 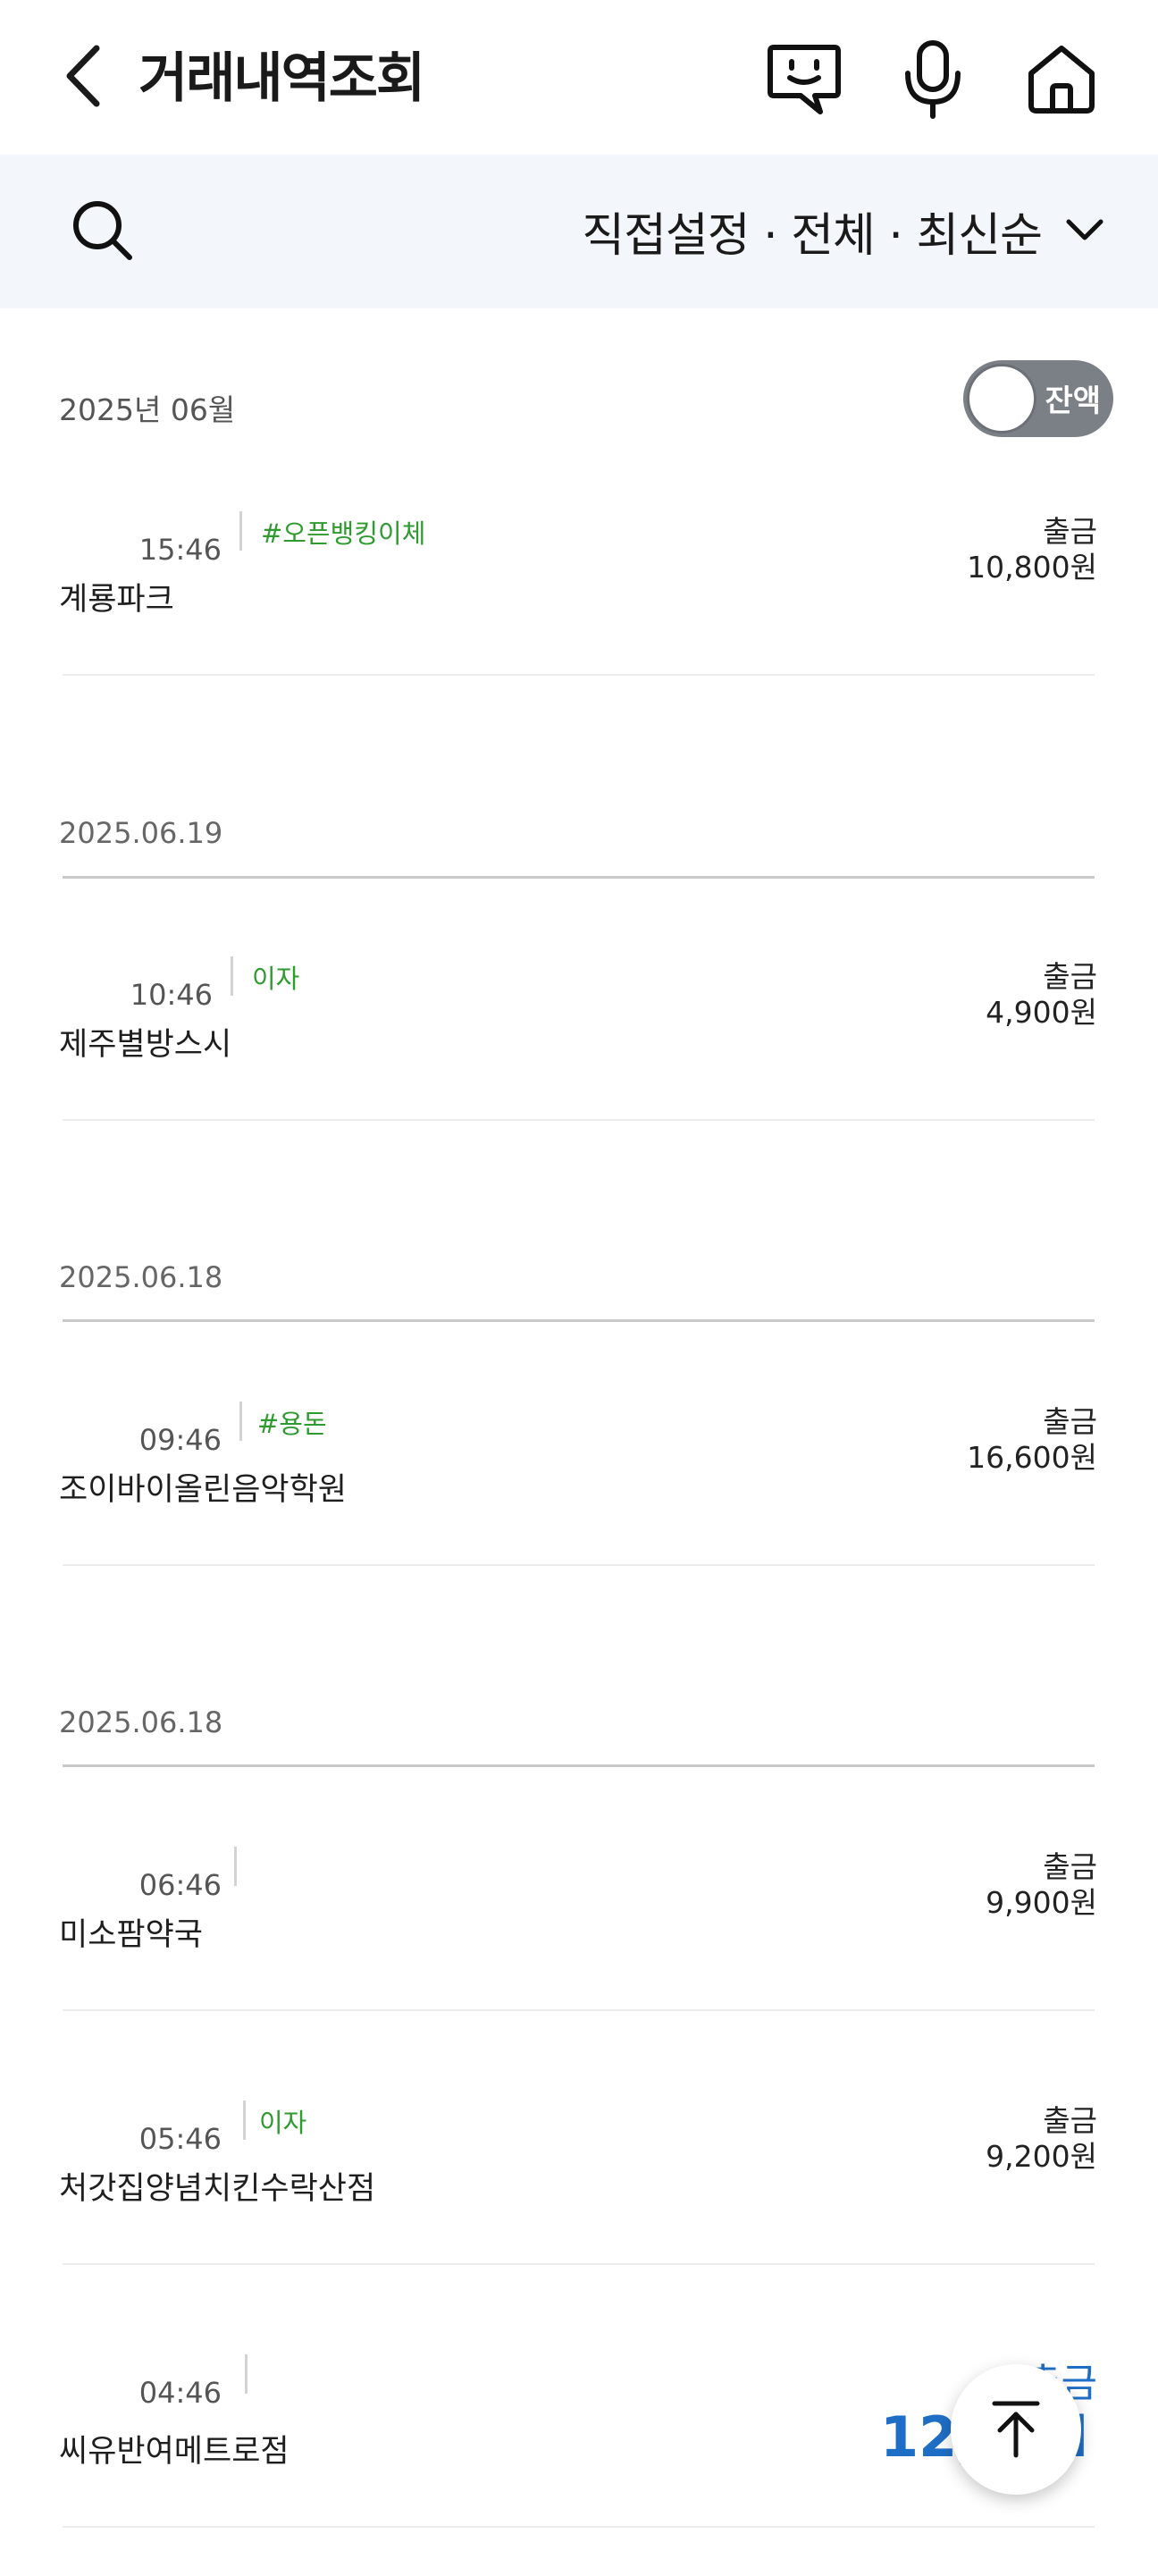 What do you see at coordinates (145, 1045) in the screenshot?
I see `transaction-name: 제주별방스시` at bounding box center [145, 1045].